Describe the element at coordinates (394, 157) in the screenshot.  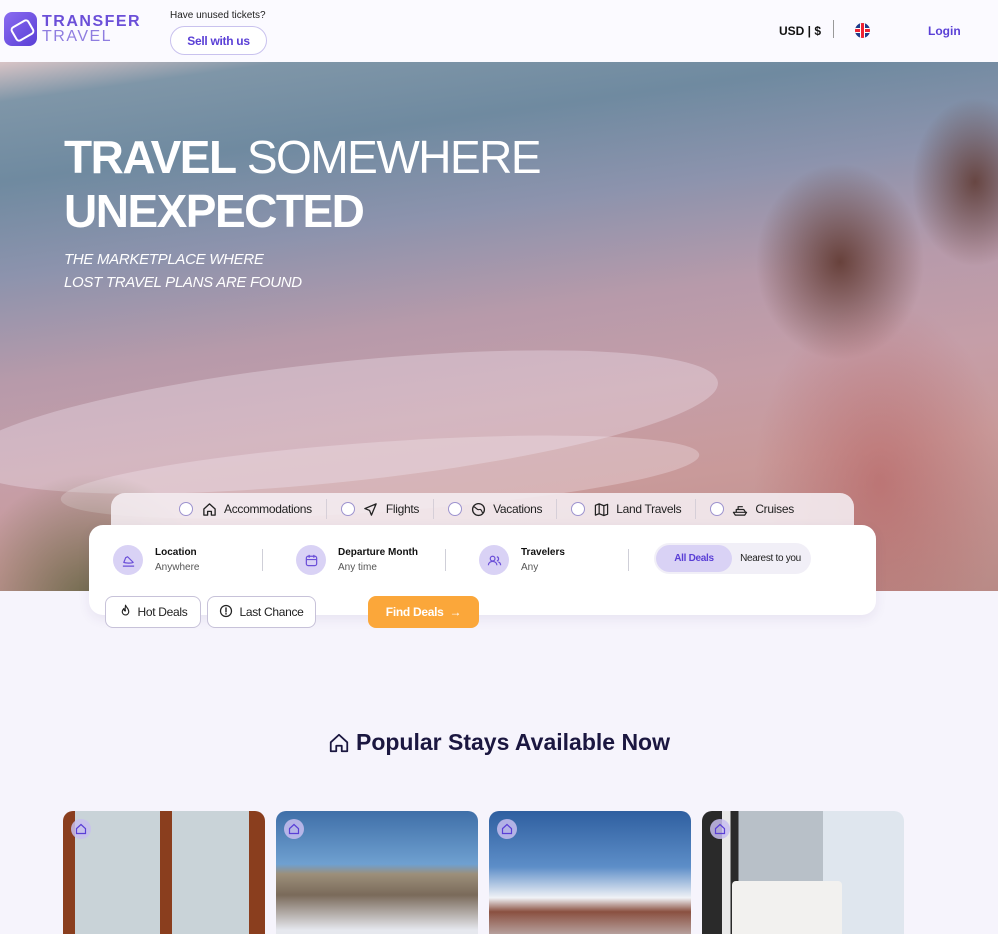
I see `headline-word-somewhere: SOMEWHERE` at that location.